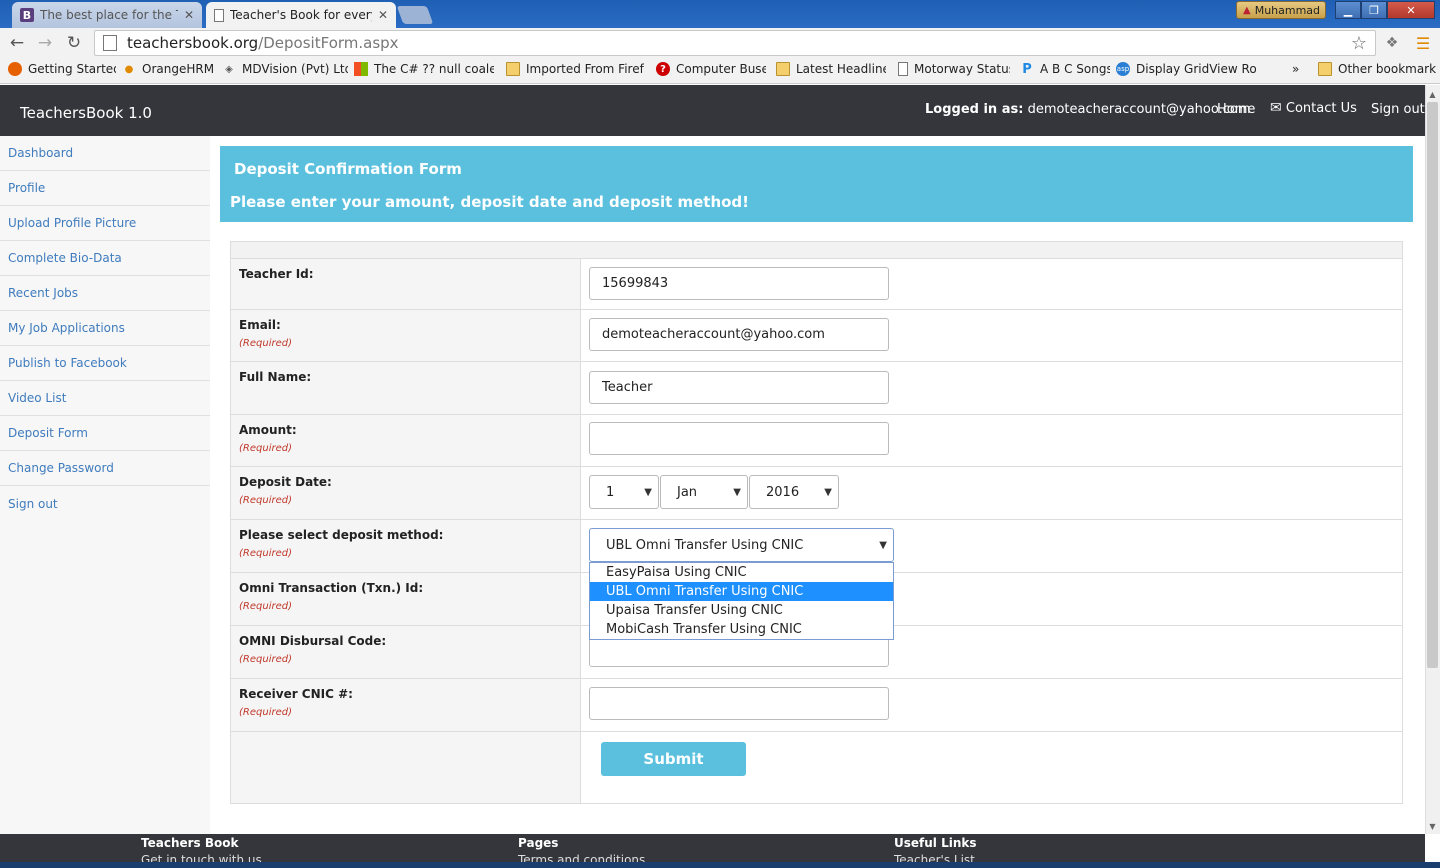  Describe the element at coordinates (105, 503) in the screenshot. I see `sidebar-item-signout: Sign out` at that location.